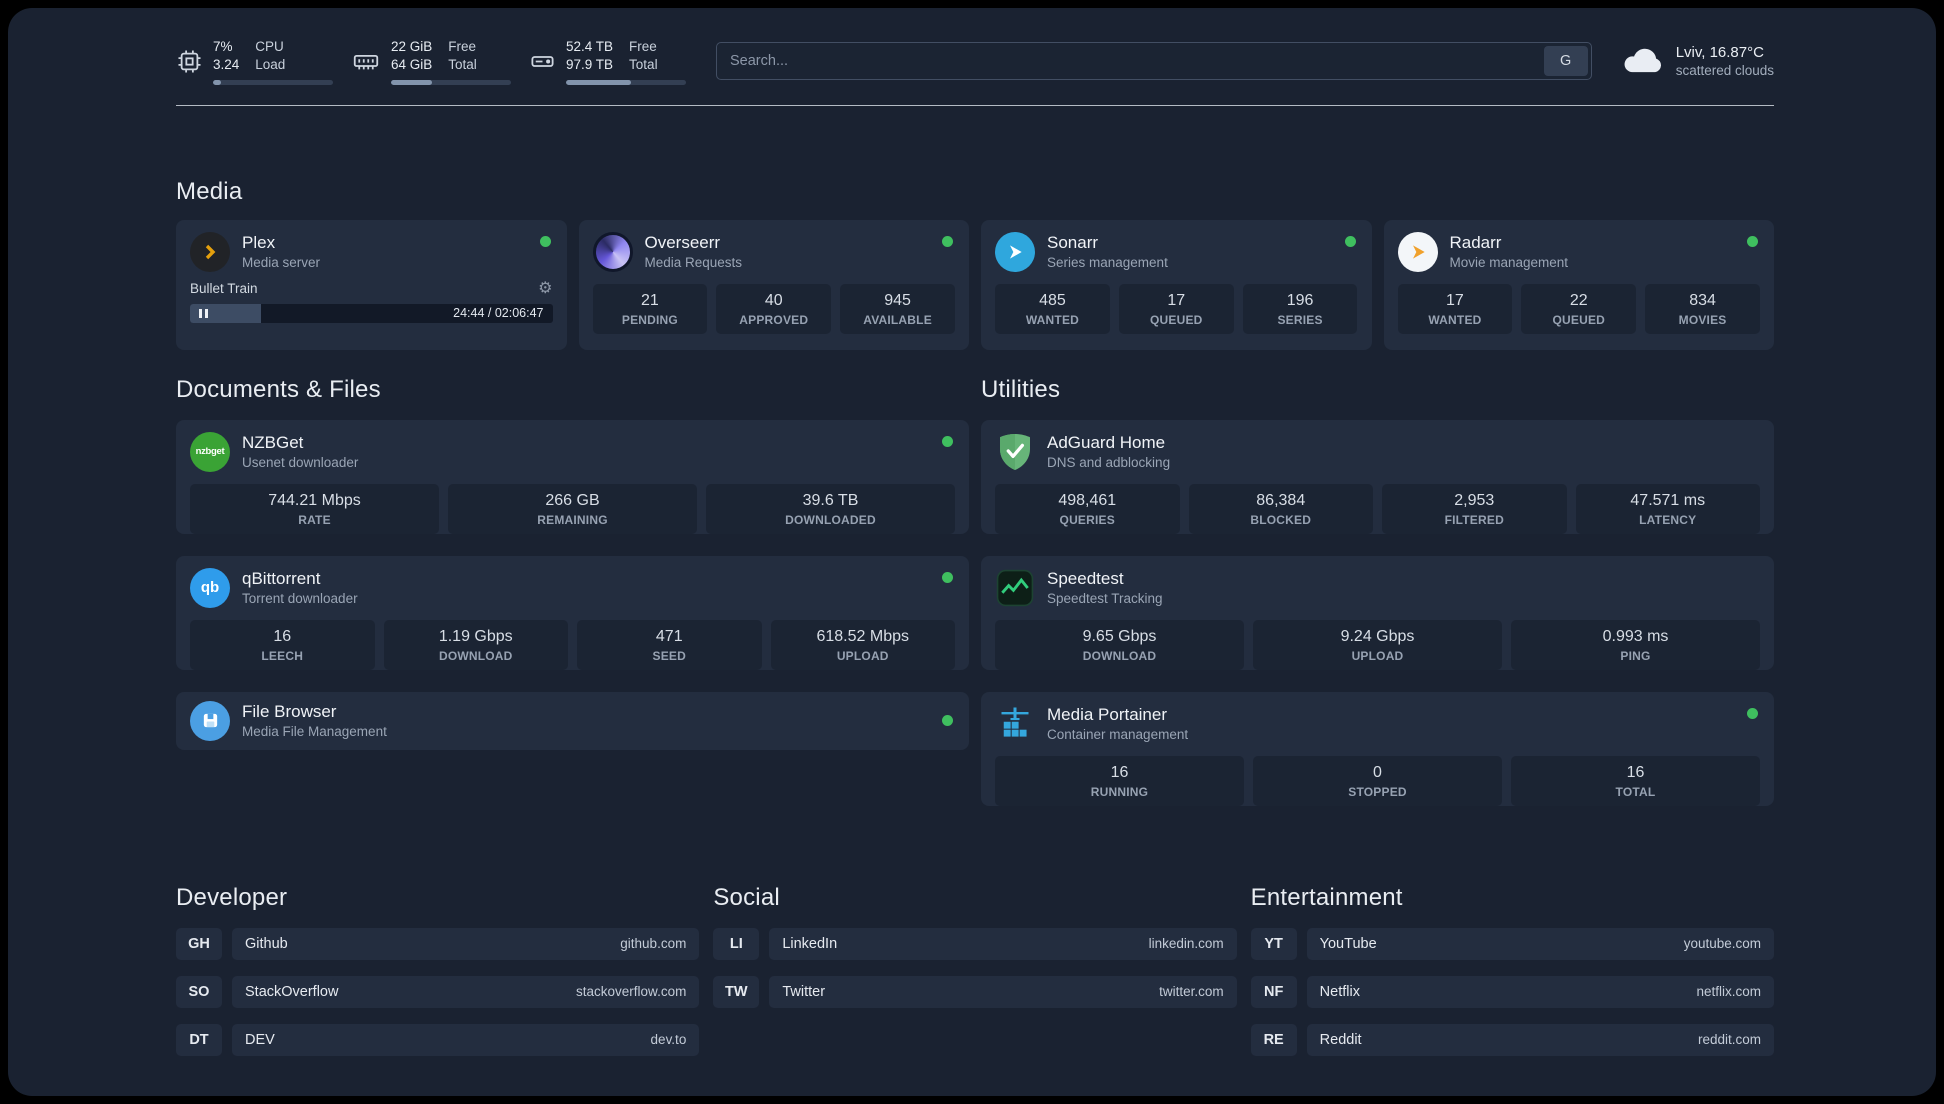 The image size is (1944, 1104). I want to click on link-row-netflix: NF Netflix netflix.com, so click(1512, 991).